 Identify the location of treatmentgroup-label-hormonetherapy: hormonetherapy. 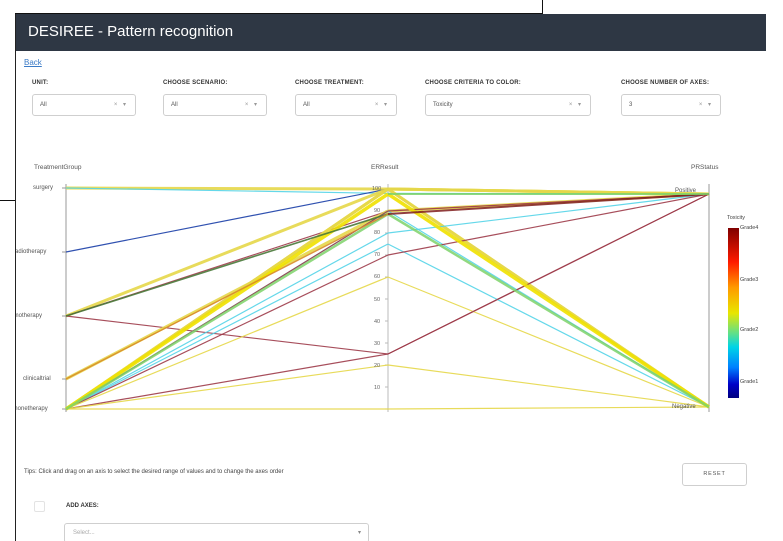
(32, 409).